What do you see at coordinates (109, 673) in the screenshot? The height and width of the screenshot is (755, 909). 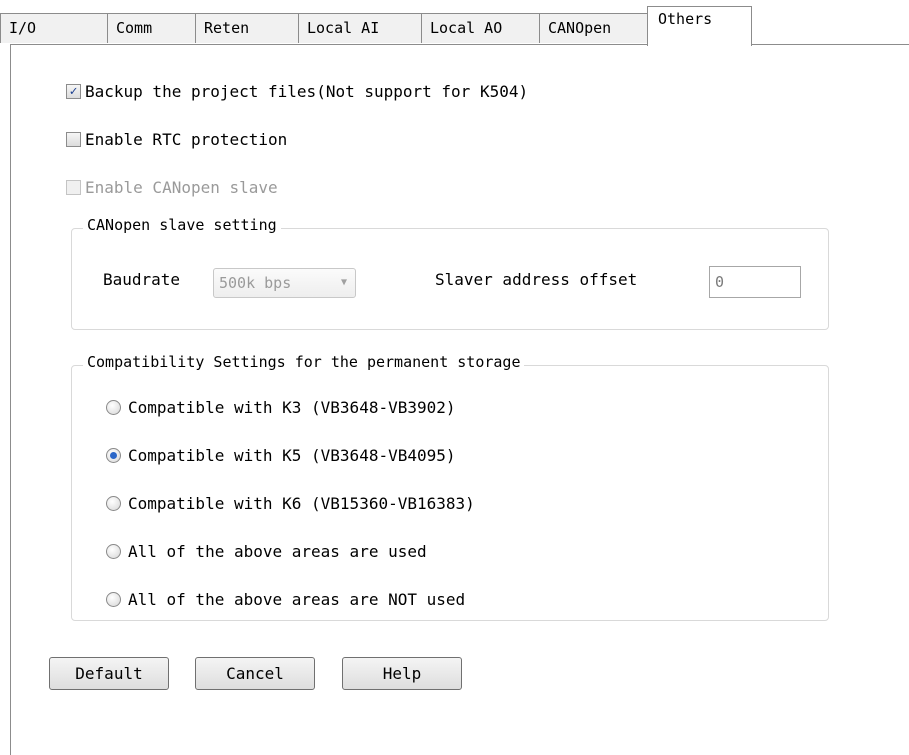 I see `default-button: Default` at bounding box center [109, 673].